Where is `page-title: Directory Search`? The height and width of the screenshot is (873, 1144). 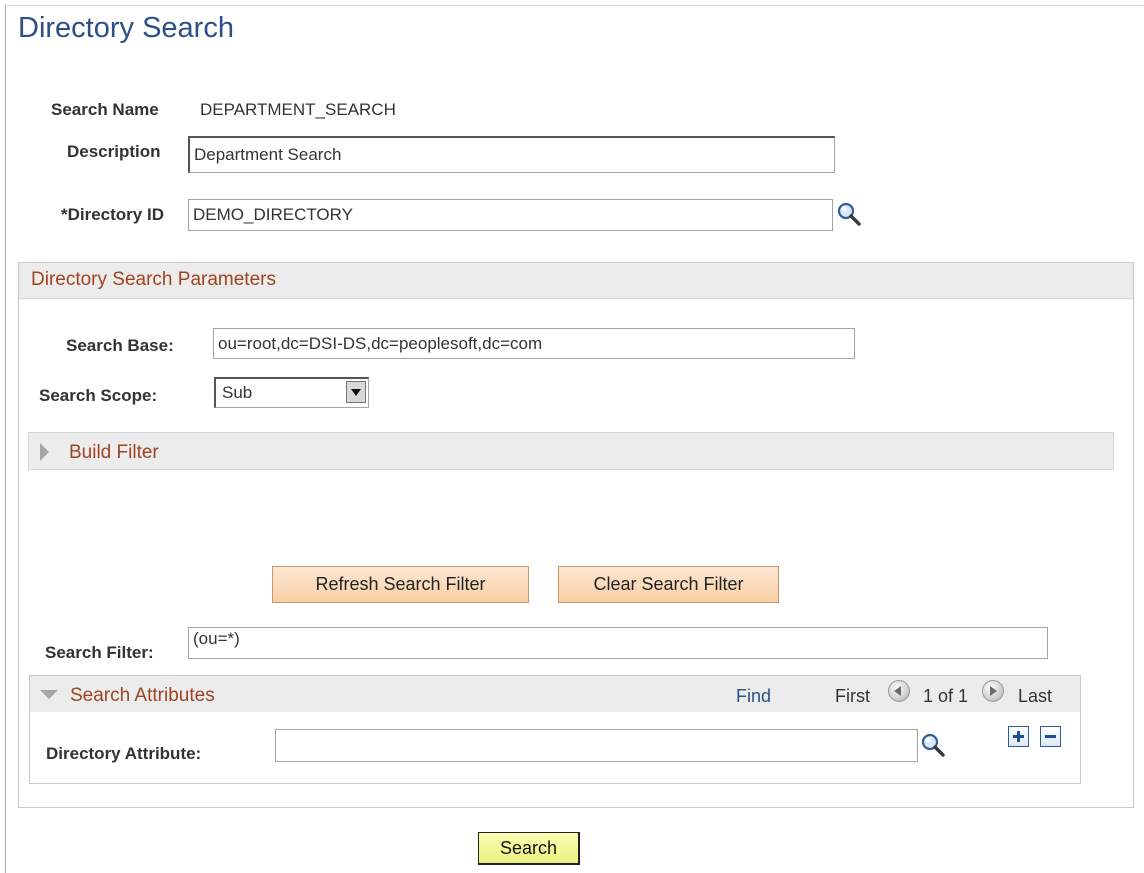 page-title: Directory Search is located at coordinates (126, 28).